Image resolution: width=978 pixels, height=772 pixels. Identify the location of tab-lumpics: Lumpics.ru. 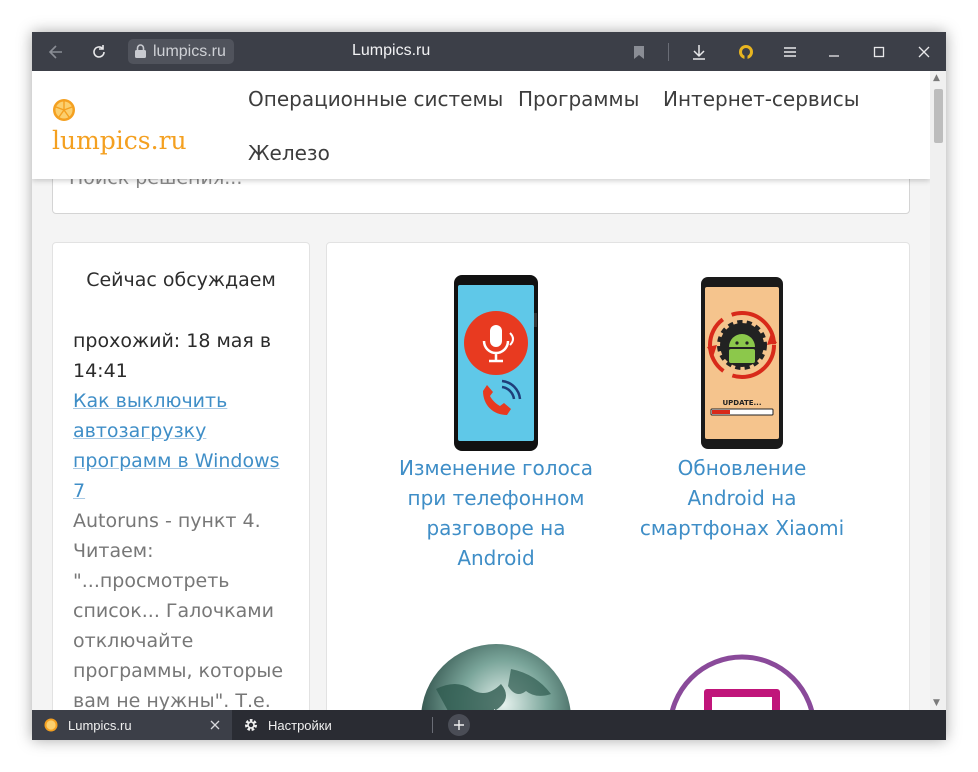
(132, 725).